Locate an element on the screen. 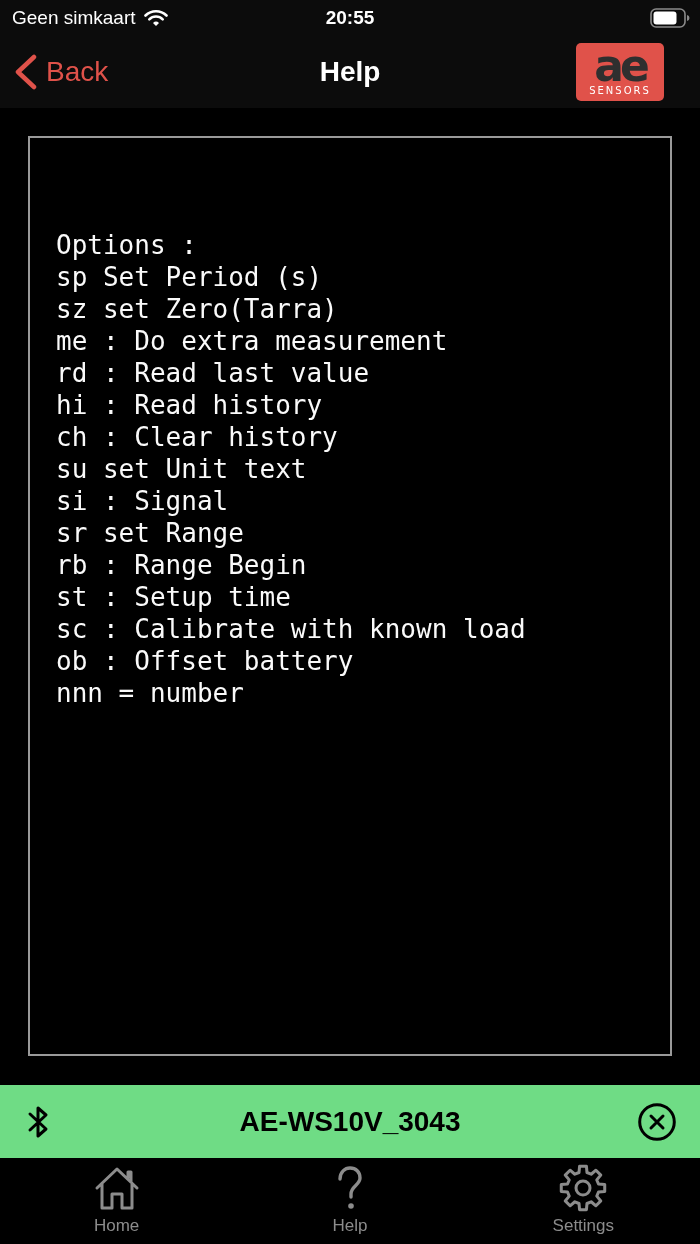 The image size is (700, 1244). logo-mark: ae is located at coordinates (620, 66).